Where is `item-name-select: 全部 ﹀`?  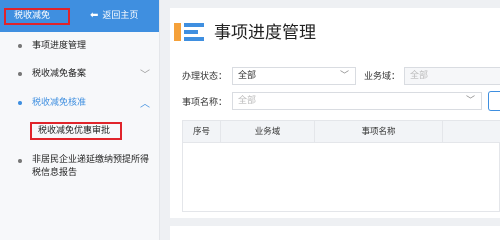
item-name-select: 全部 ﹀ is located at coordinates (357, 101).